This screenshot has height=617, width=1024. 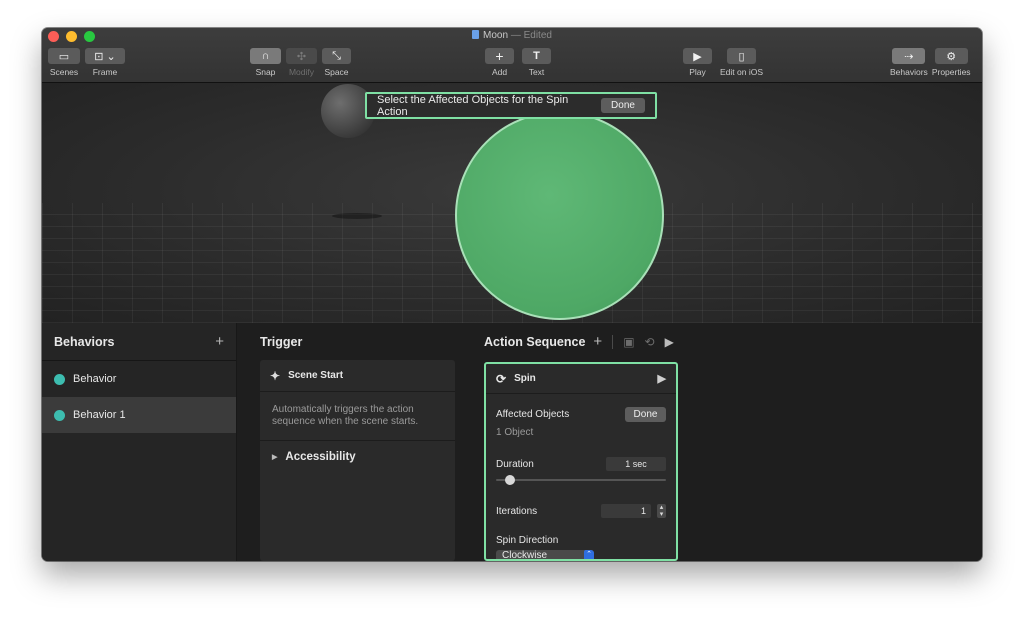 I want to click on text-icon: T, so click(x=536, y=56).